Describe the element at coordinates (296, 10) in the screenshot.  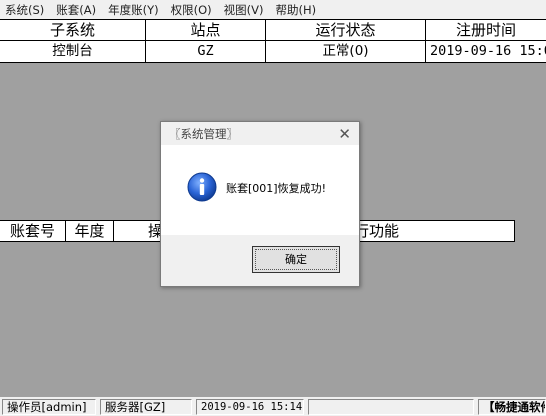
I see `menu-help: 帮助(H)` at that location.